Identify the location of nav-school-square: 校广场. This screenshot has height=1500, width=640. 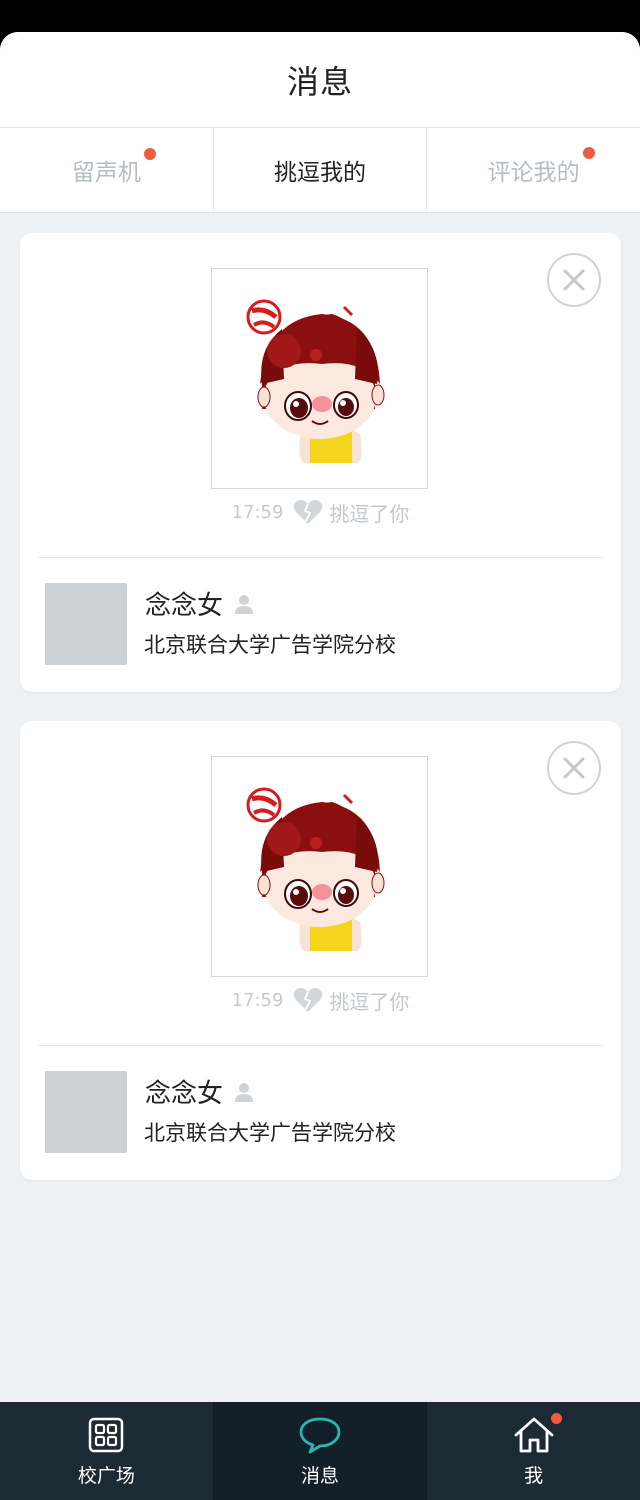
(107, 1451).